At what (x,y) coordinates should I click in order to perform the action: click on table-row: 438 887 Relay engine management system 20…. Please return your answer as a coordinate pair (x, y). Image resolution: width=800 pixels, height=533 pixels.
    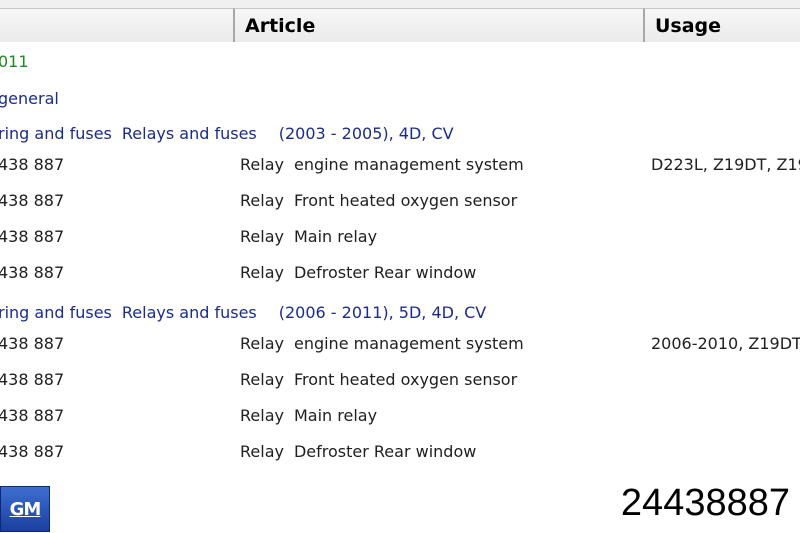
    Looking at the image, I should click on (400, 344).